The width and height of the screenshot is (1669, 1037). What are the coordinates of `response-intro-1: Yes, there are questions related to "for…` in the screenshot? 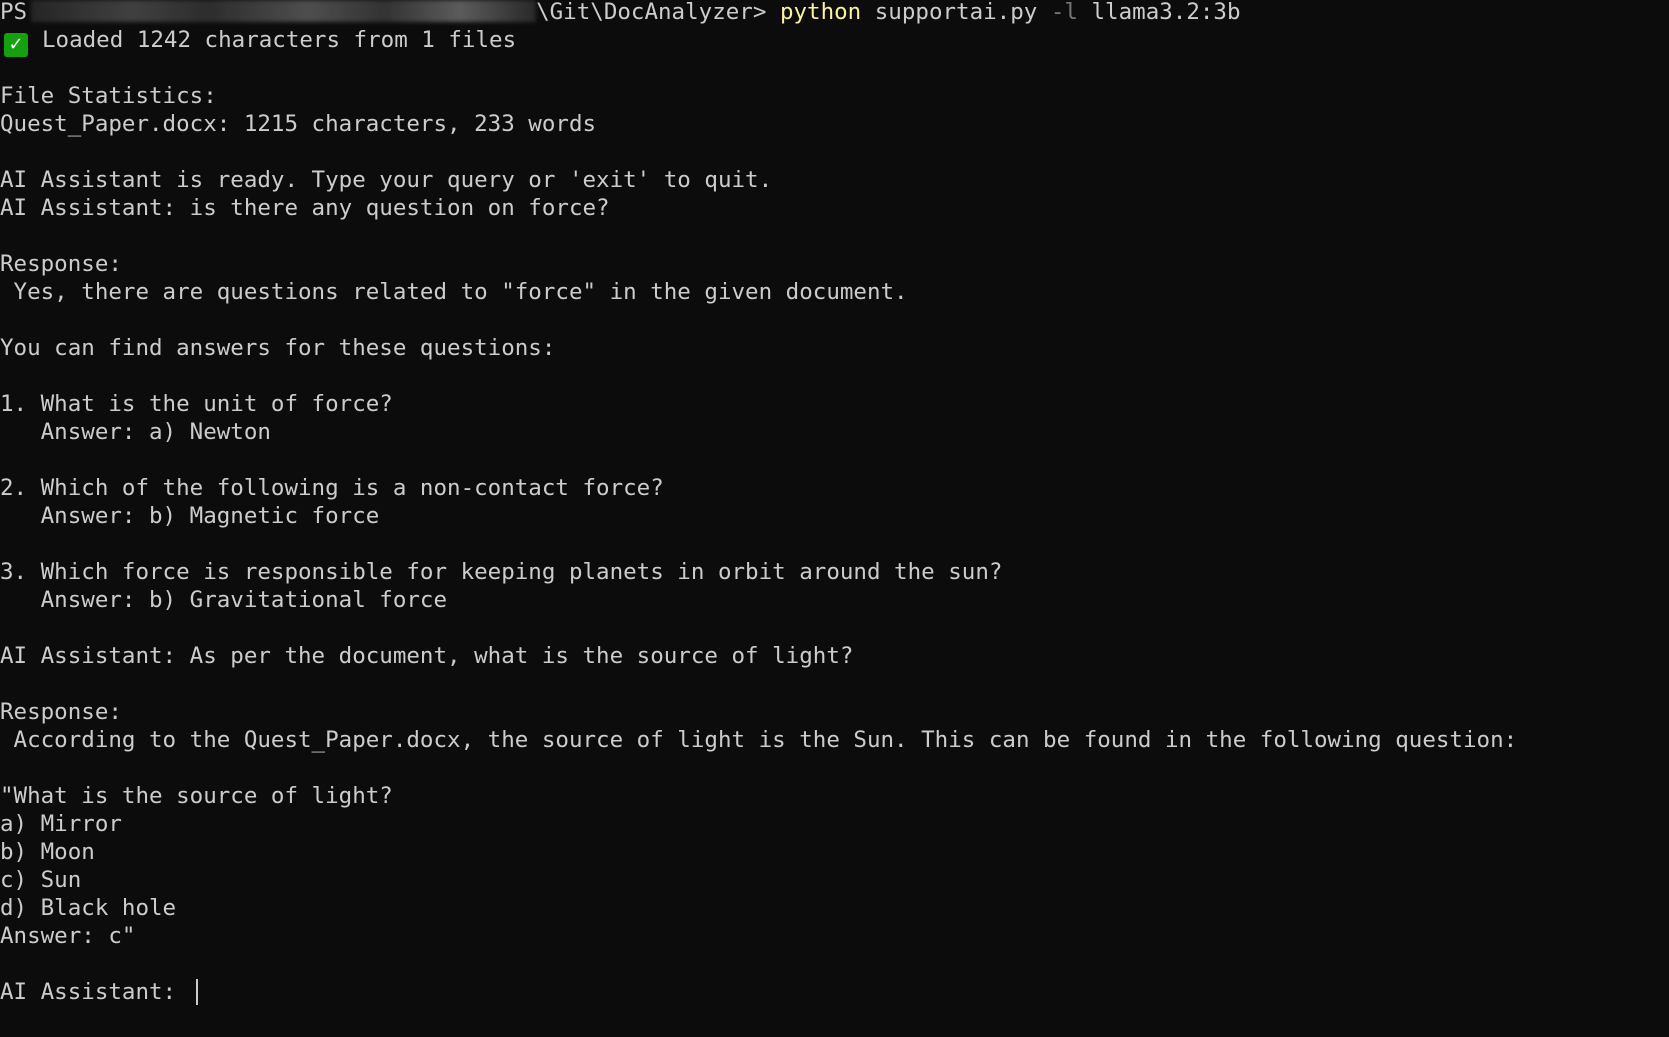 It's located at (454, 292).